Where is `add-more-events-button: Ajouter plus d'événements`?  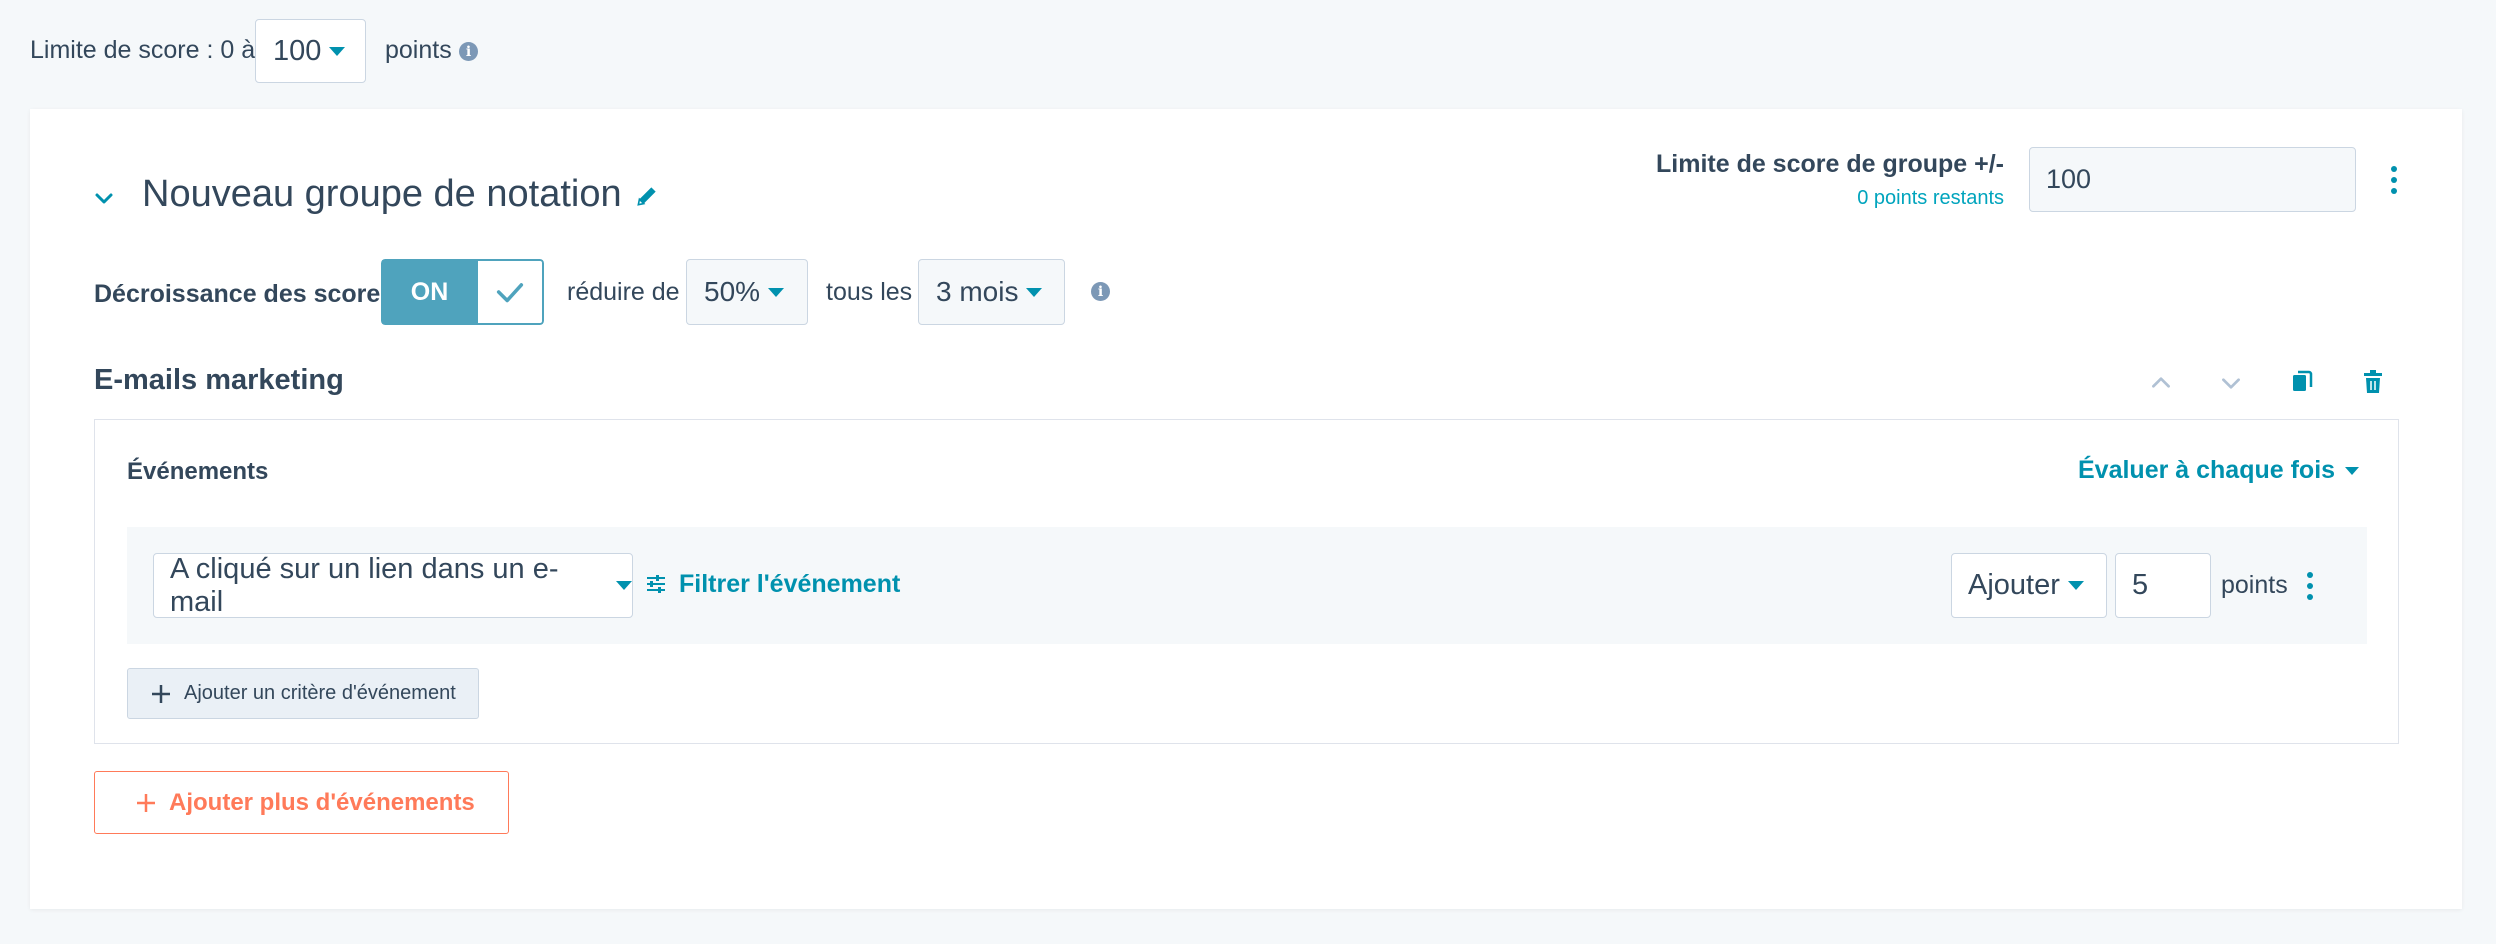
add-more-events-button: Ajouter plus d'événements is located at coordinates (301, 802).